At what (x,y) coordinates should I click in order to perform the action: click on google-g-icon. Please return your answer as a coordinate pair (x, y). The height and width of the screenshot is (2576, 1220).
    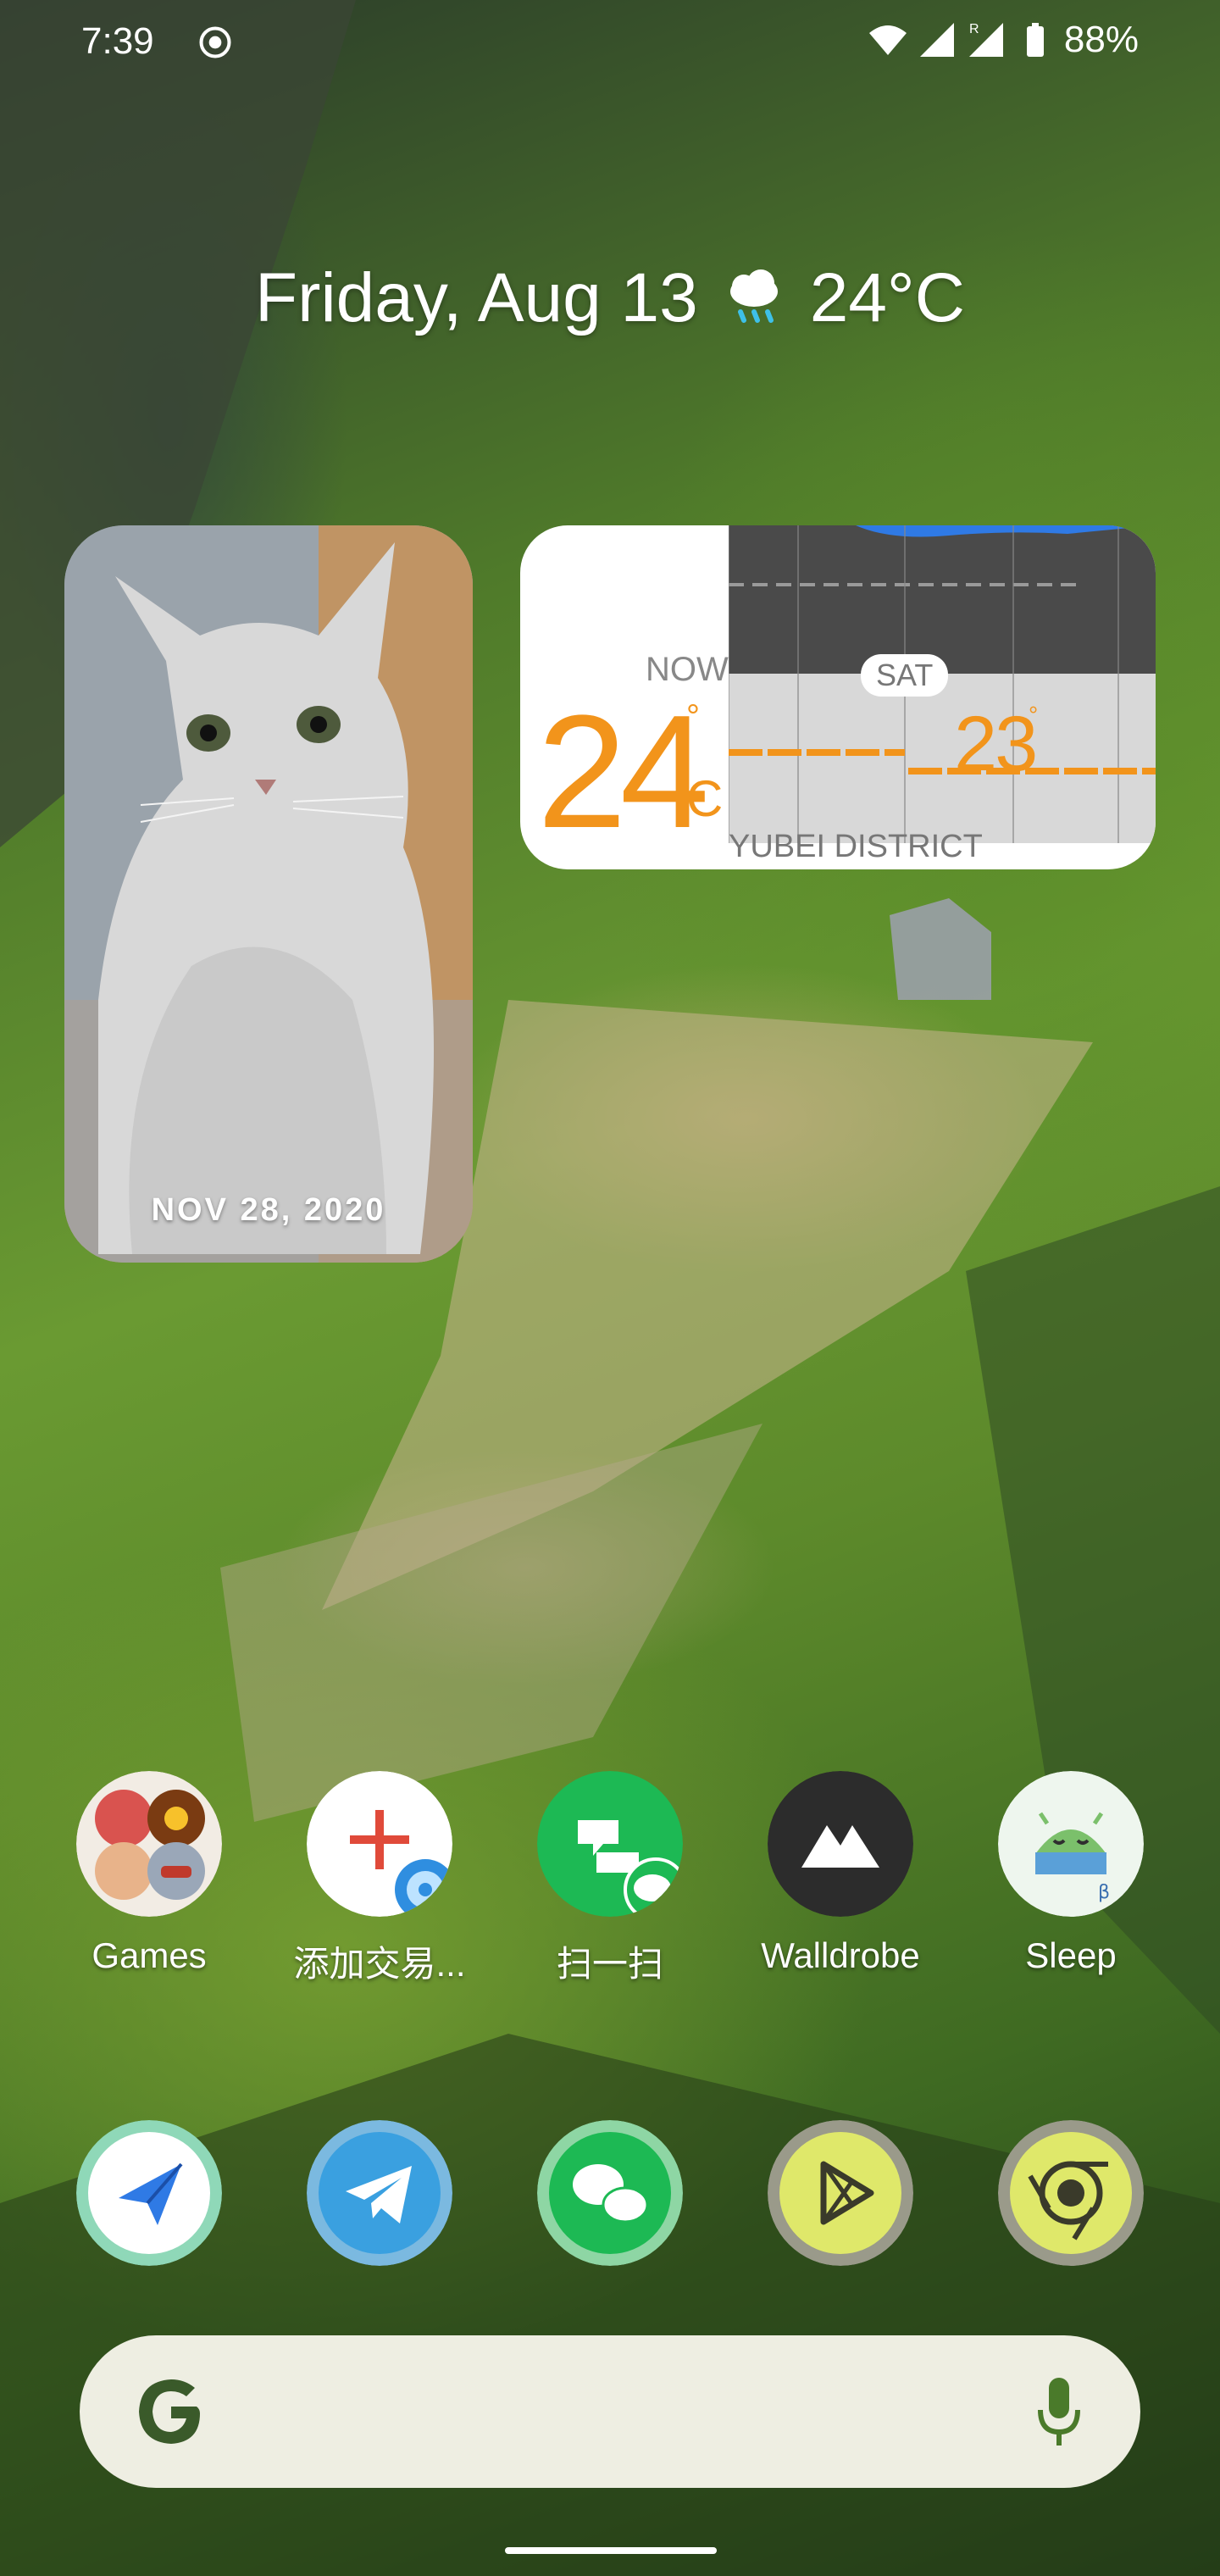
    Looking at the image, I should click on (169, 2411).